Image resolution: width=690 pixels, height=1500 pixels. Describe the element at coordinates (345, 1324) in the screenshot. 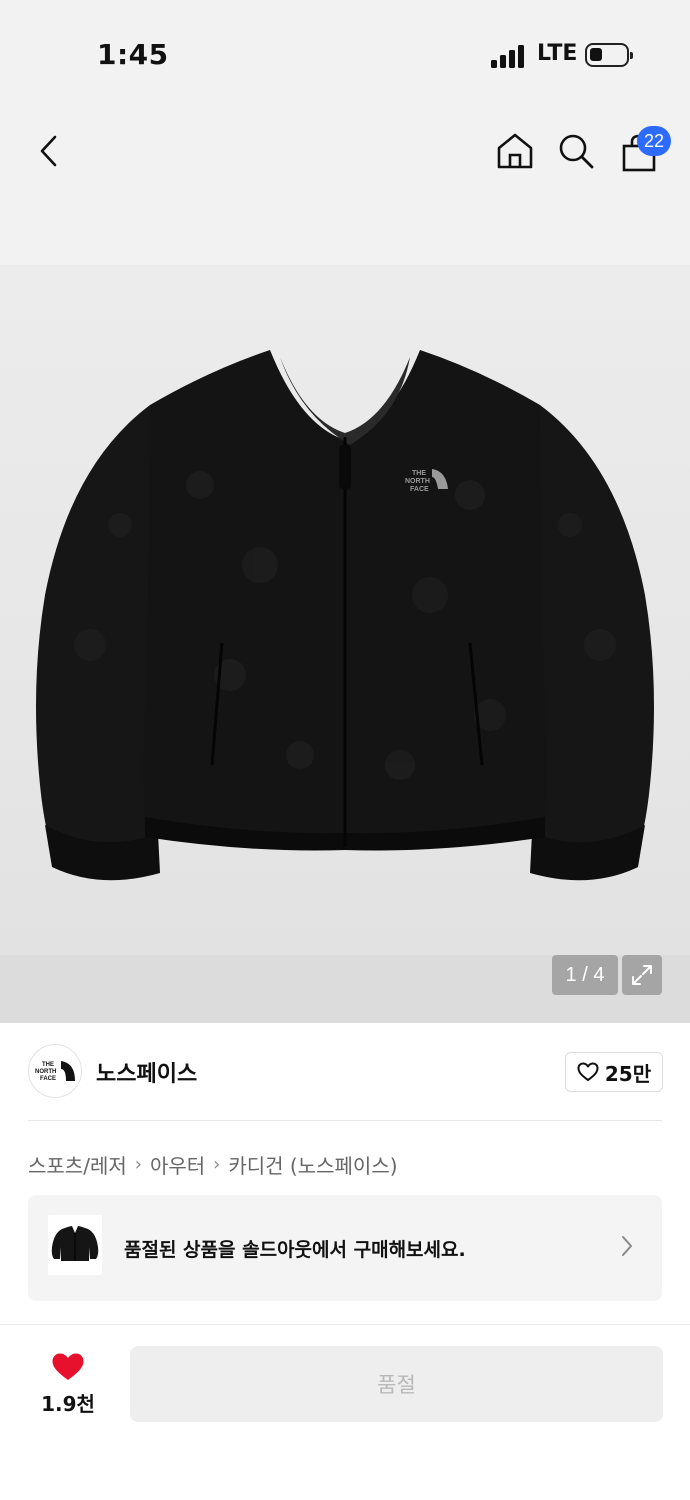

I see `bottom-bar-divider` at that location.